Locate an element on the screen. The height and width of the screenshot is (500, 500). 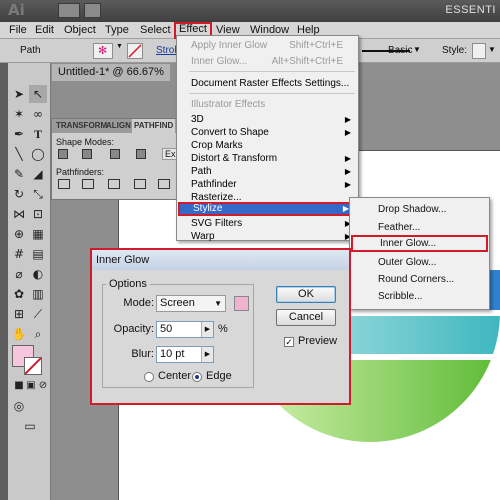
none-mode-icon: ⊘ is located at coordinates (43, 386).